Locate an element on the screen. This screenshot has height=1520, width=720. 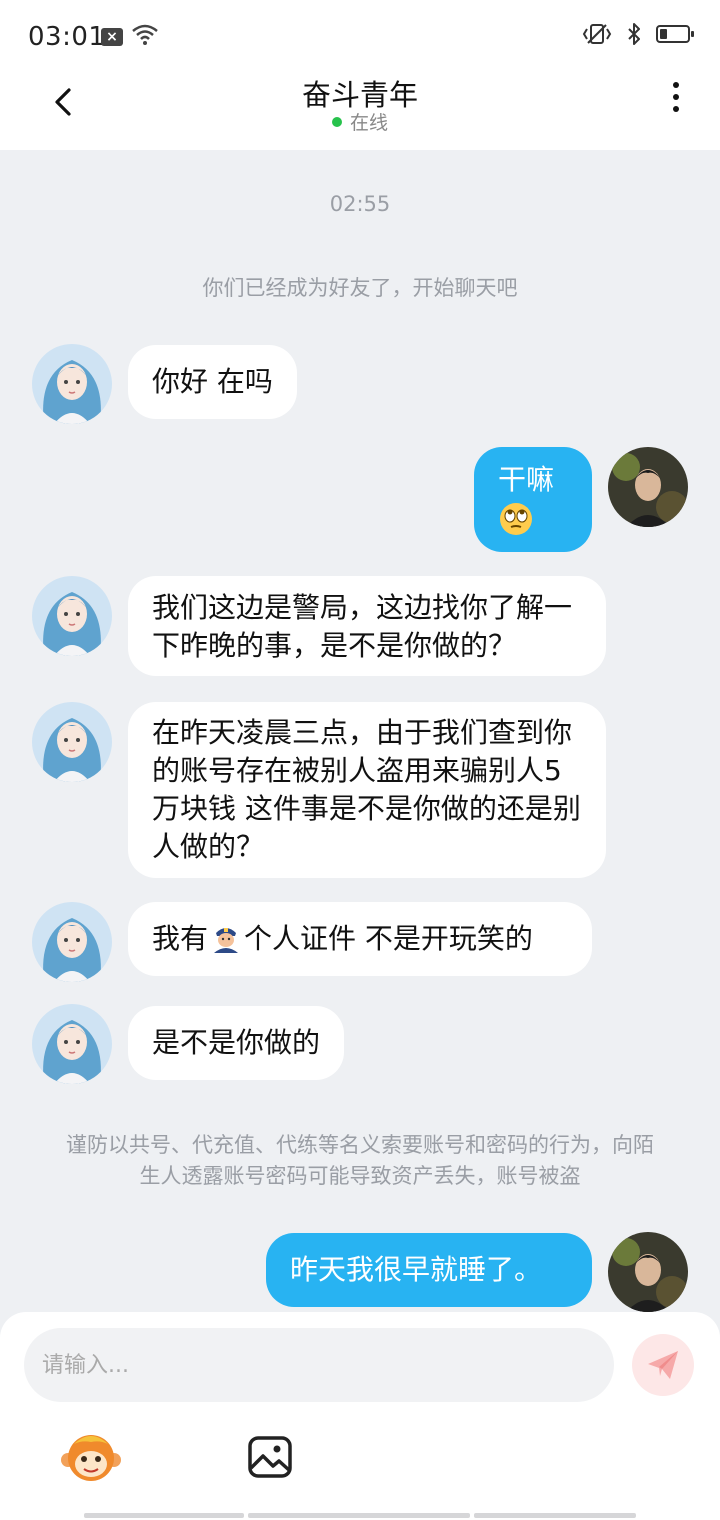
sticker-button is located at coordinates (91, 1458).